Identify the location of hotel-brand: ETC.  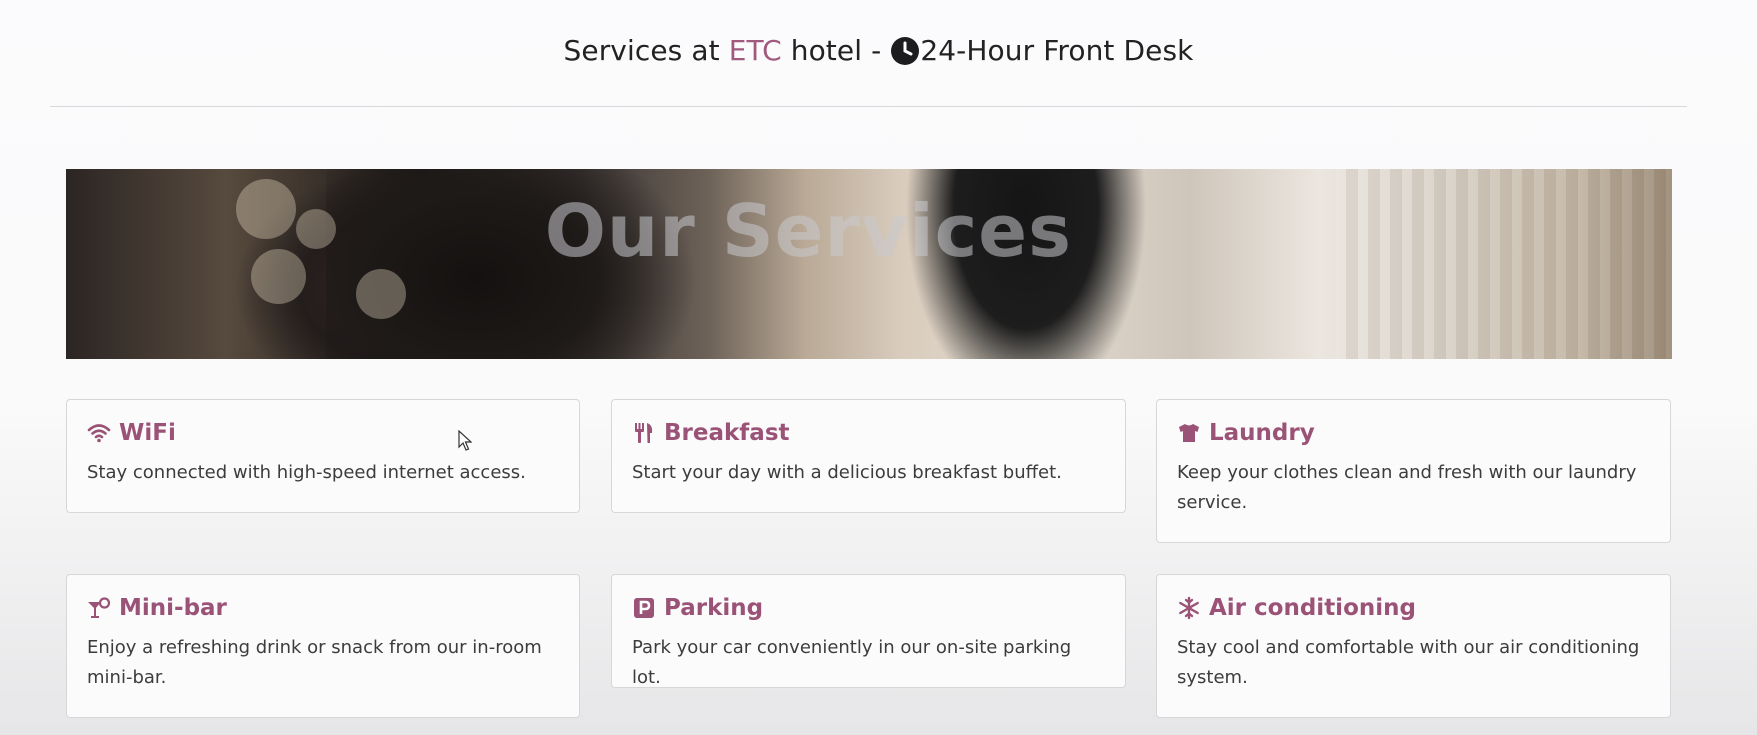
(755, 50).